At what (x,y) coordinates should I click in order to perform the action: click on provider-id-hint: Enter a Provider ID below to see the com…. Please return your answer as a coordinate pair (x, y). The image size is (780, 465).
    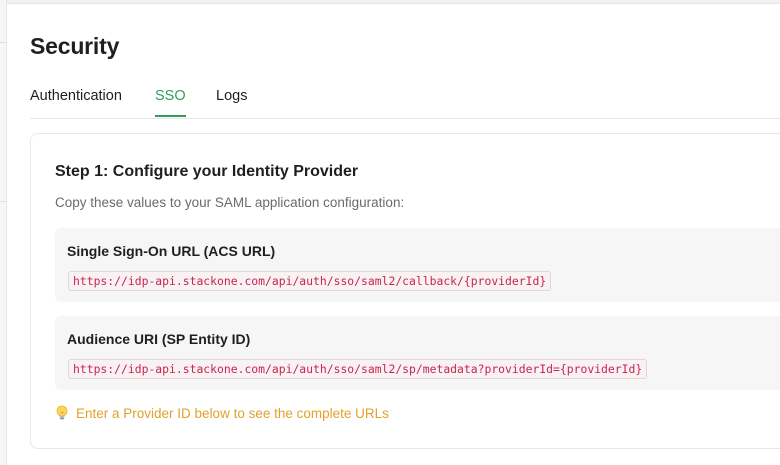
    Looking at the image, I should click on (222, 413).